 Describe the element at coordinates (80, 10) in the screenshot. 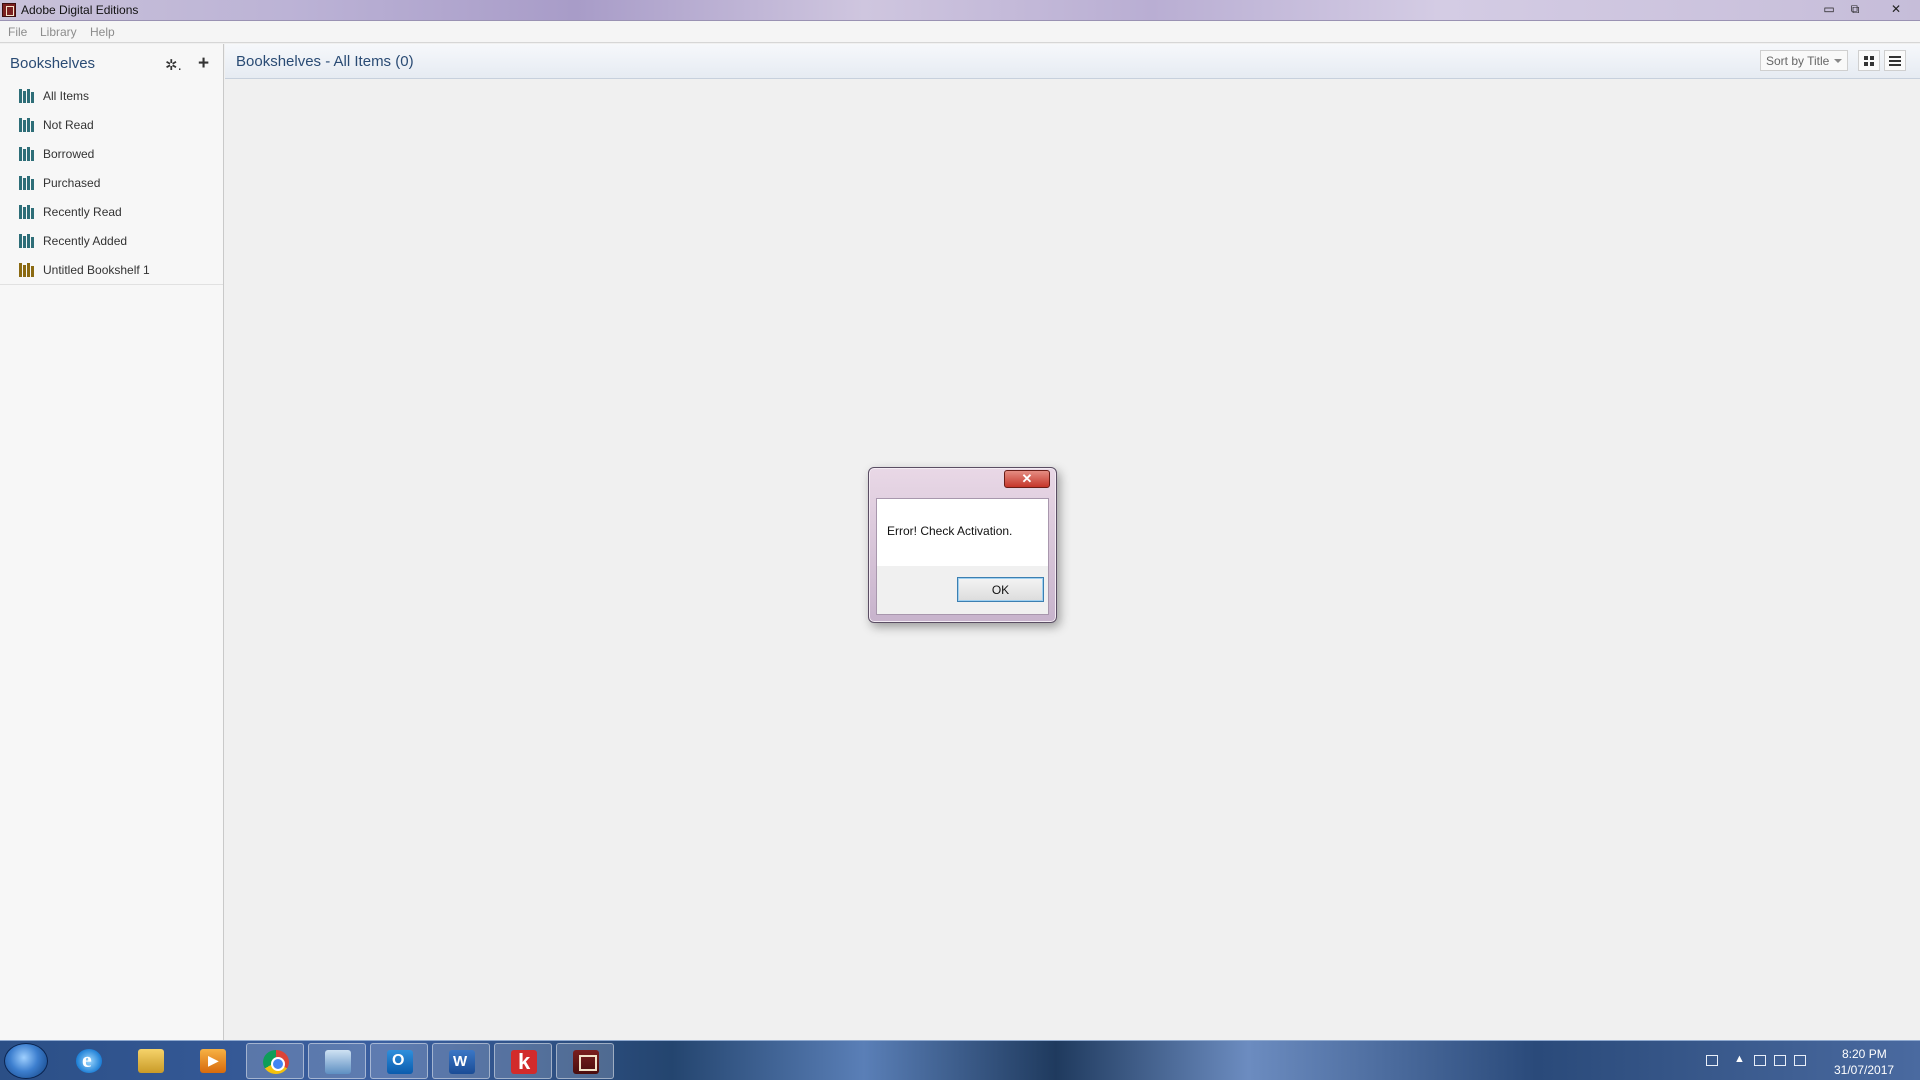

I see `window-title: Adobe Digital Editions` at that location.